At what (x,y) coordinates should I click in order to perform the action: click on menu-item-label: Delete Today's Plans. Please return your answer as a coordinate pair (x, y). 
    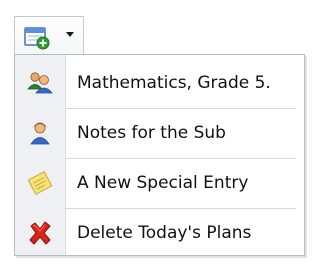
    Looking at the image, I should click on (164, 233).